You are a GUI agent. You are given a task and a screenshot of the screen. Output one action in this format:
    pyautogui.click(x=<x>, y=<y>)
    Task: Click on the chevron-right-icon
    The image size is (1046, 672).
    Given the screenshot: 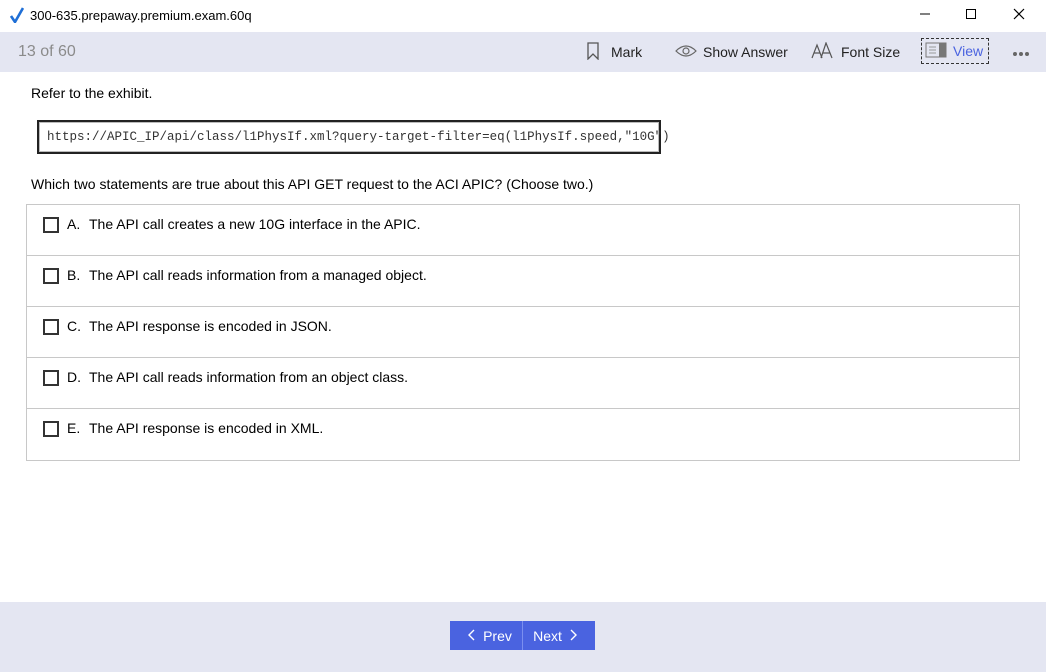 What is the action you would take?
    pyautogui.click(x=573, y=636)
    